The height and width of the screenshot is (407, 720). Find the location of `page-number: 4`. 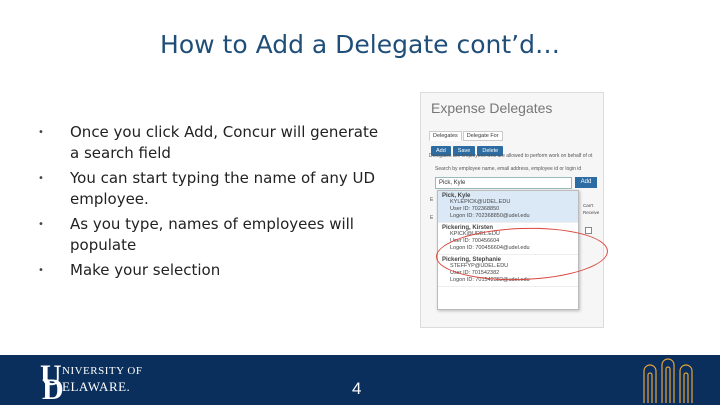

page-number: 4 is located at coordinates (357, 388).